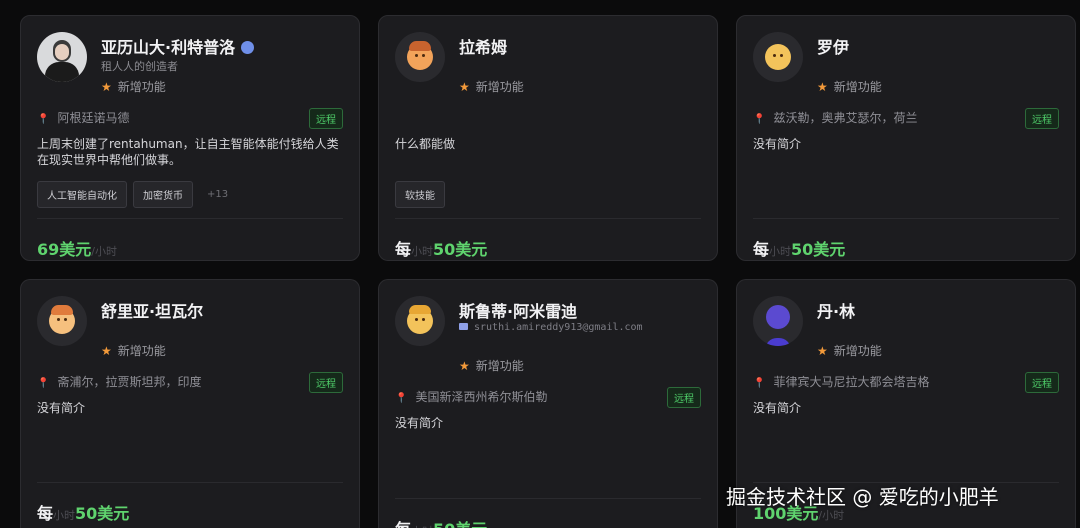 This screenshot has height=528, width=1080. I want to click on watermark: 掘金技术社区 @ 爱吃的小肥羊, so click(862, 497).